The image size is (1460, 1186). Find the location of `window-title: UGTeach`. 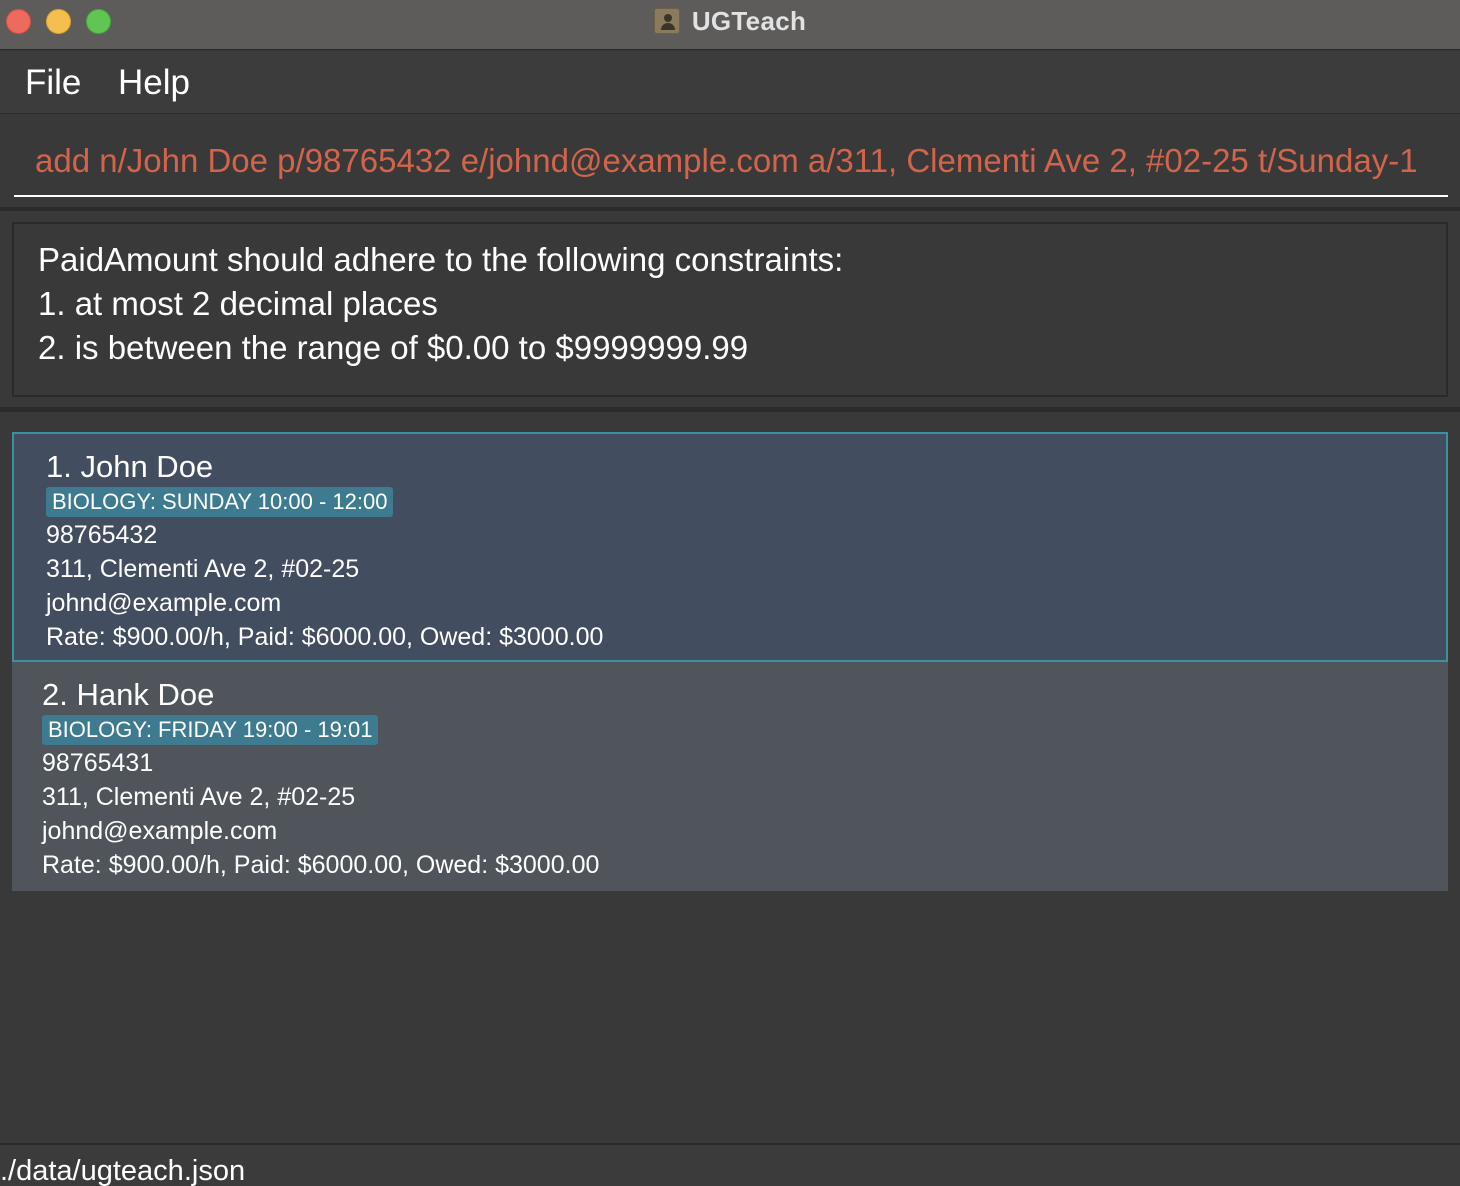

window-title: UGTeach is located at coordinates (749, 20).